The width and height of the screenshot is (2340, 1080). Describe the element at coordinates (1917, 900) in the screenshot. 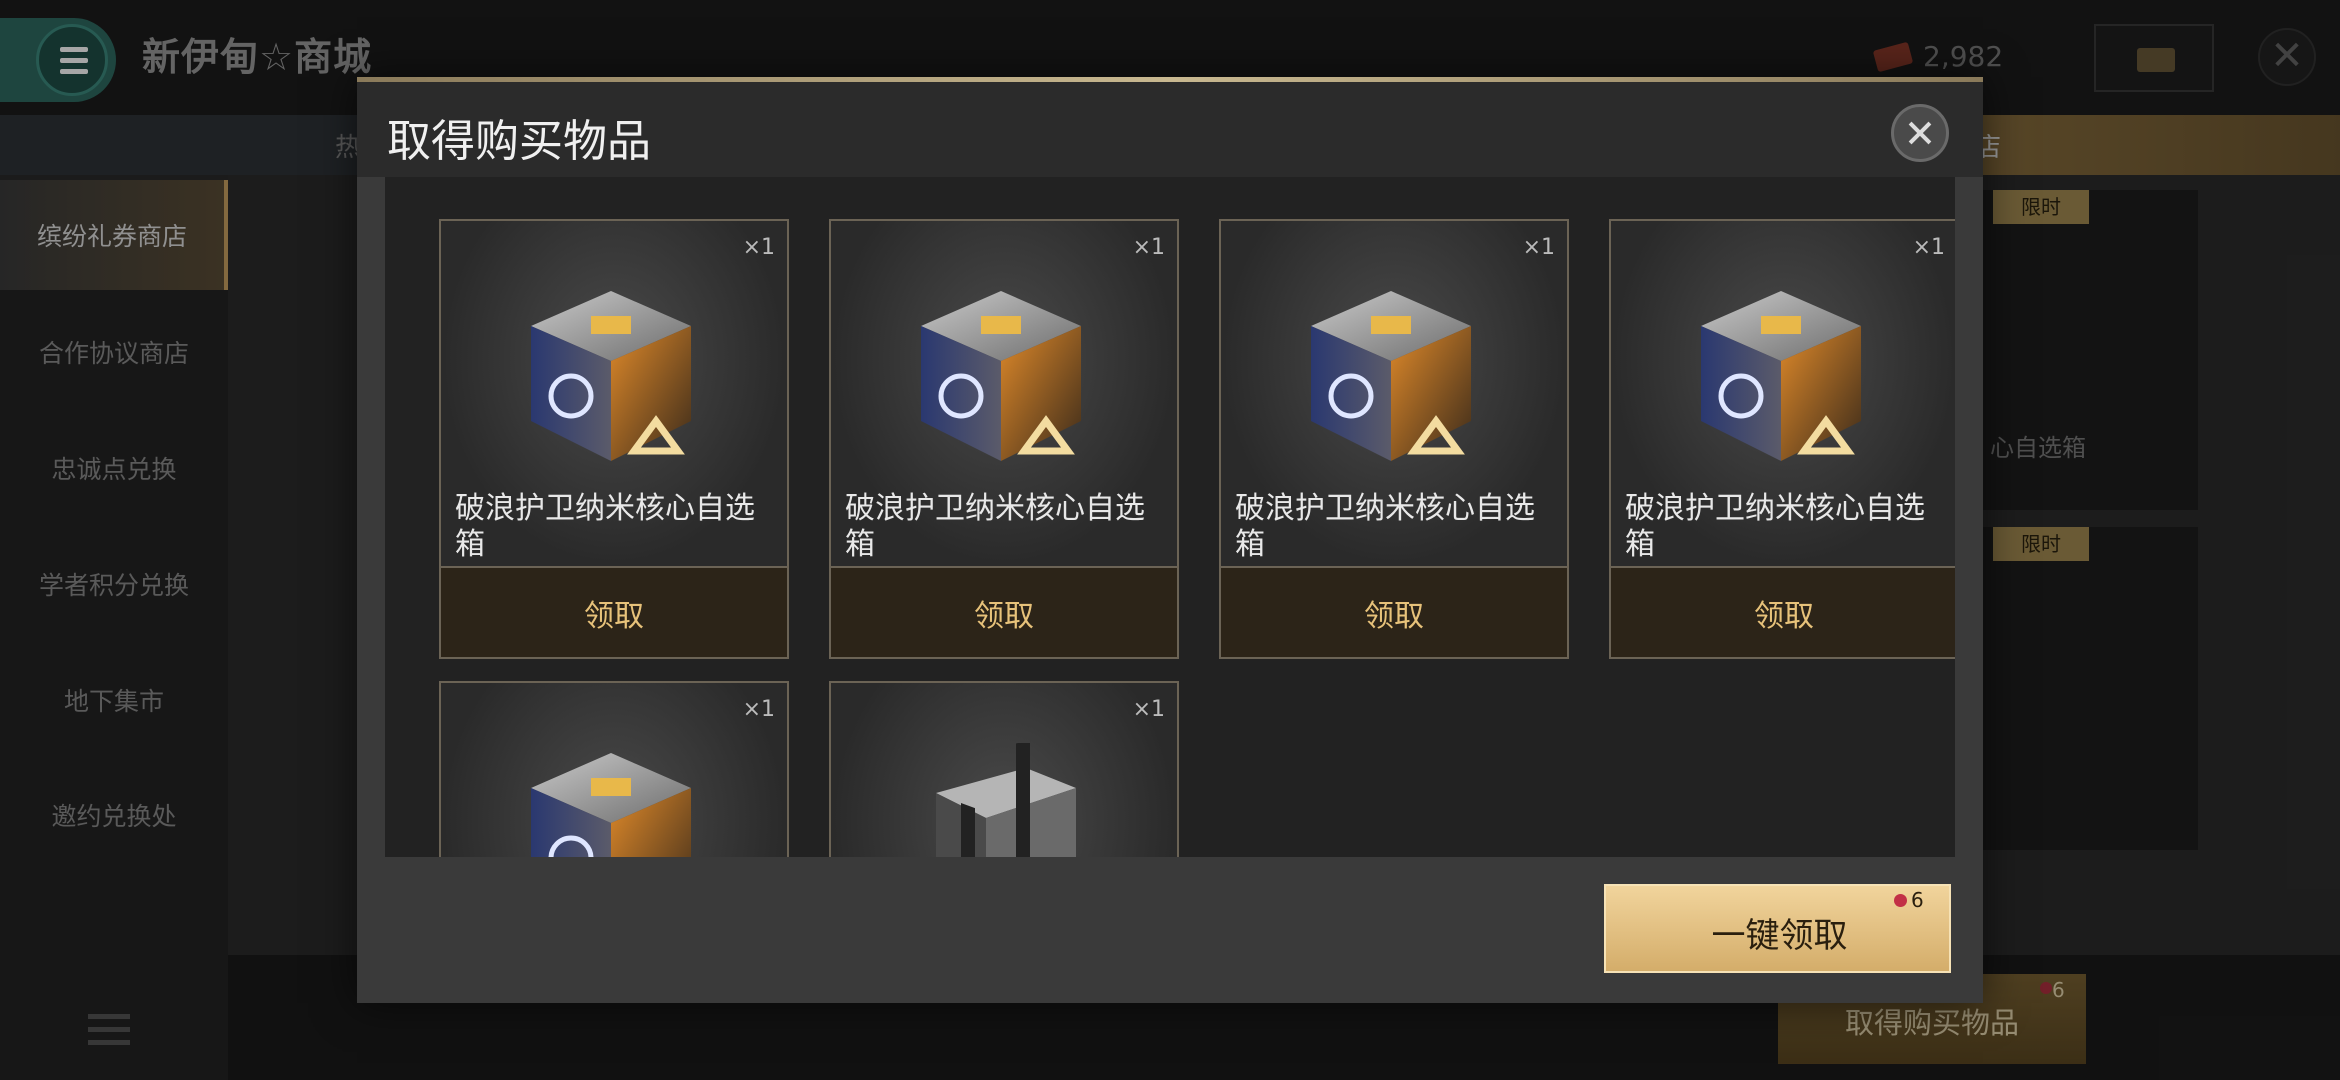

I see `claim-all-count: 6` at that location.